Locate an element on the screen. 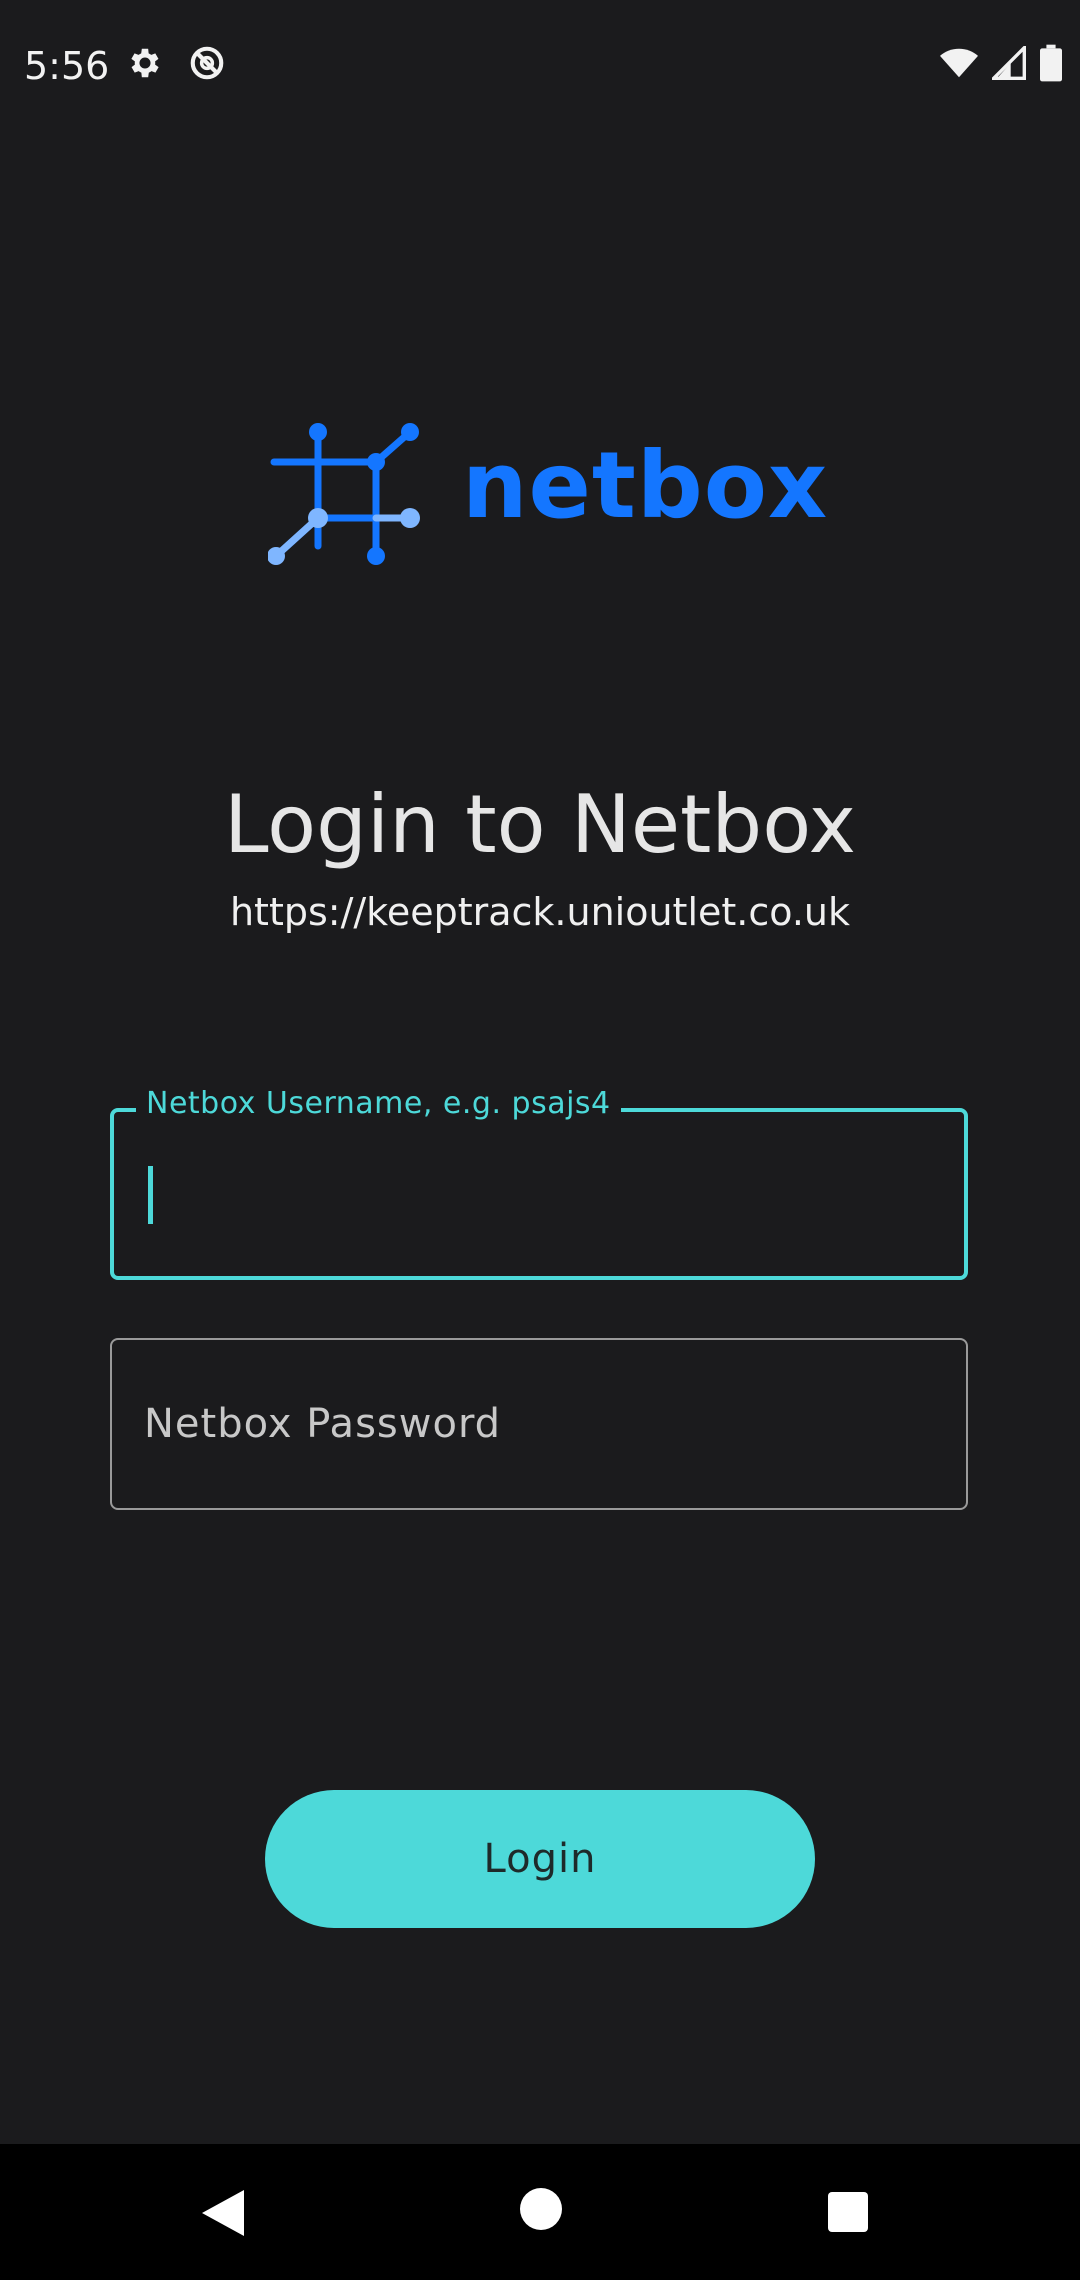 This screenshot has height=2280, width=1080. password-field is located at coordinates (539, 1424).